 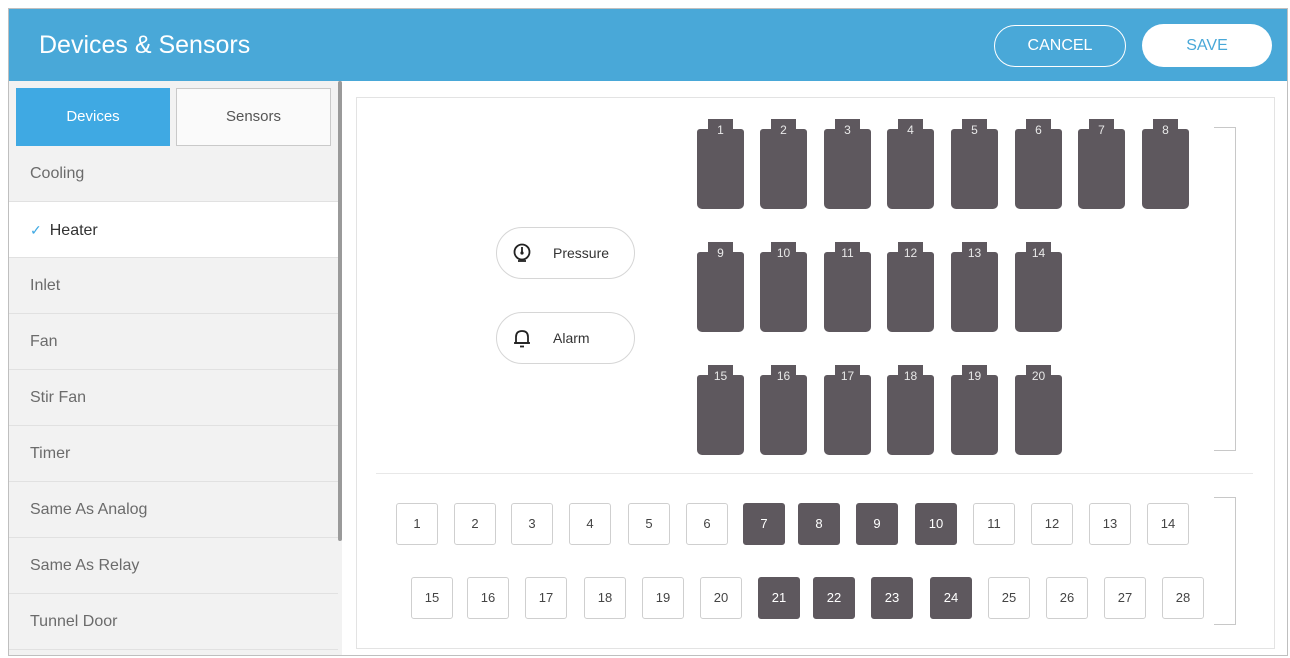 I want to click on relay-slot: 27, so click(x=1125, y=598).